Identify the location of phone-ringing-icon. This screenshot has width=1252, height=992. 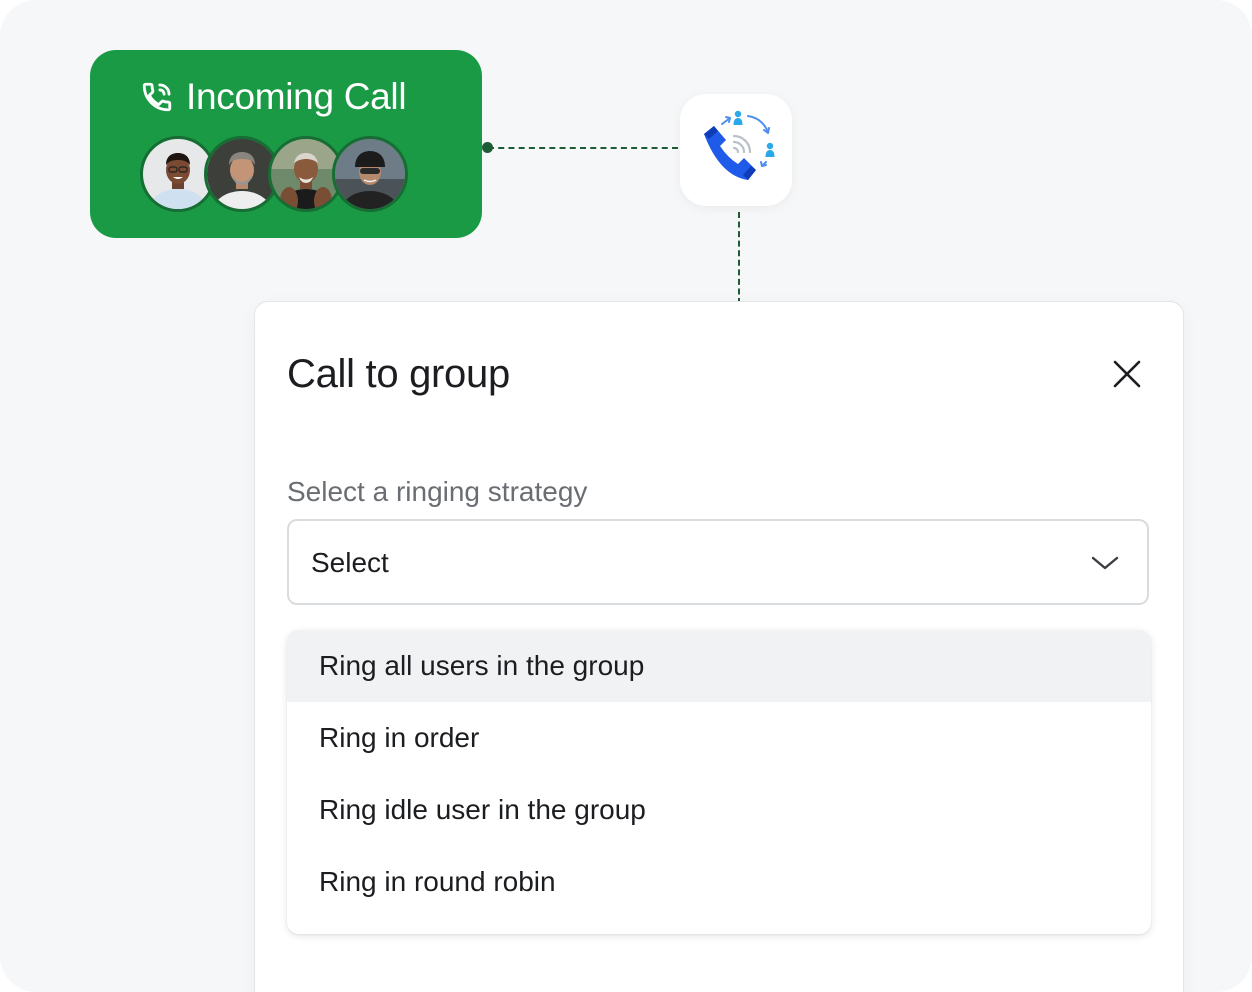
(157, 97).